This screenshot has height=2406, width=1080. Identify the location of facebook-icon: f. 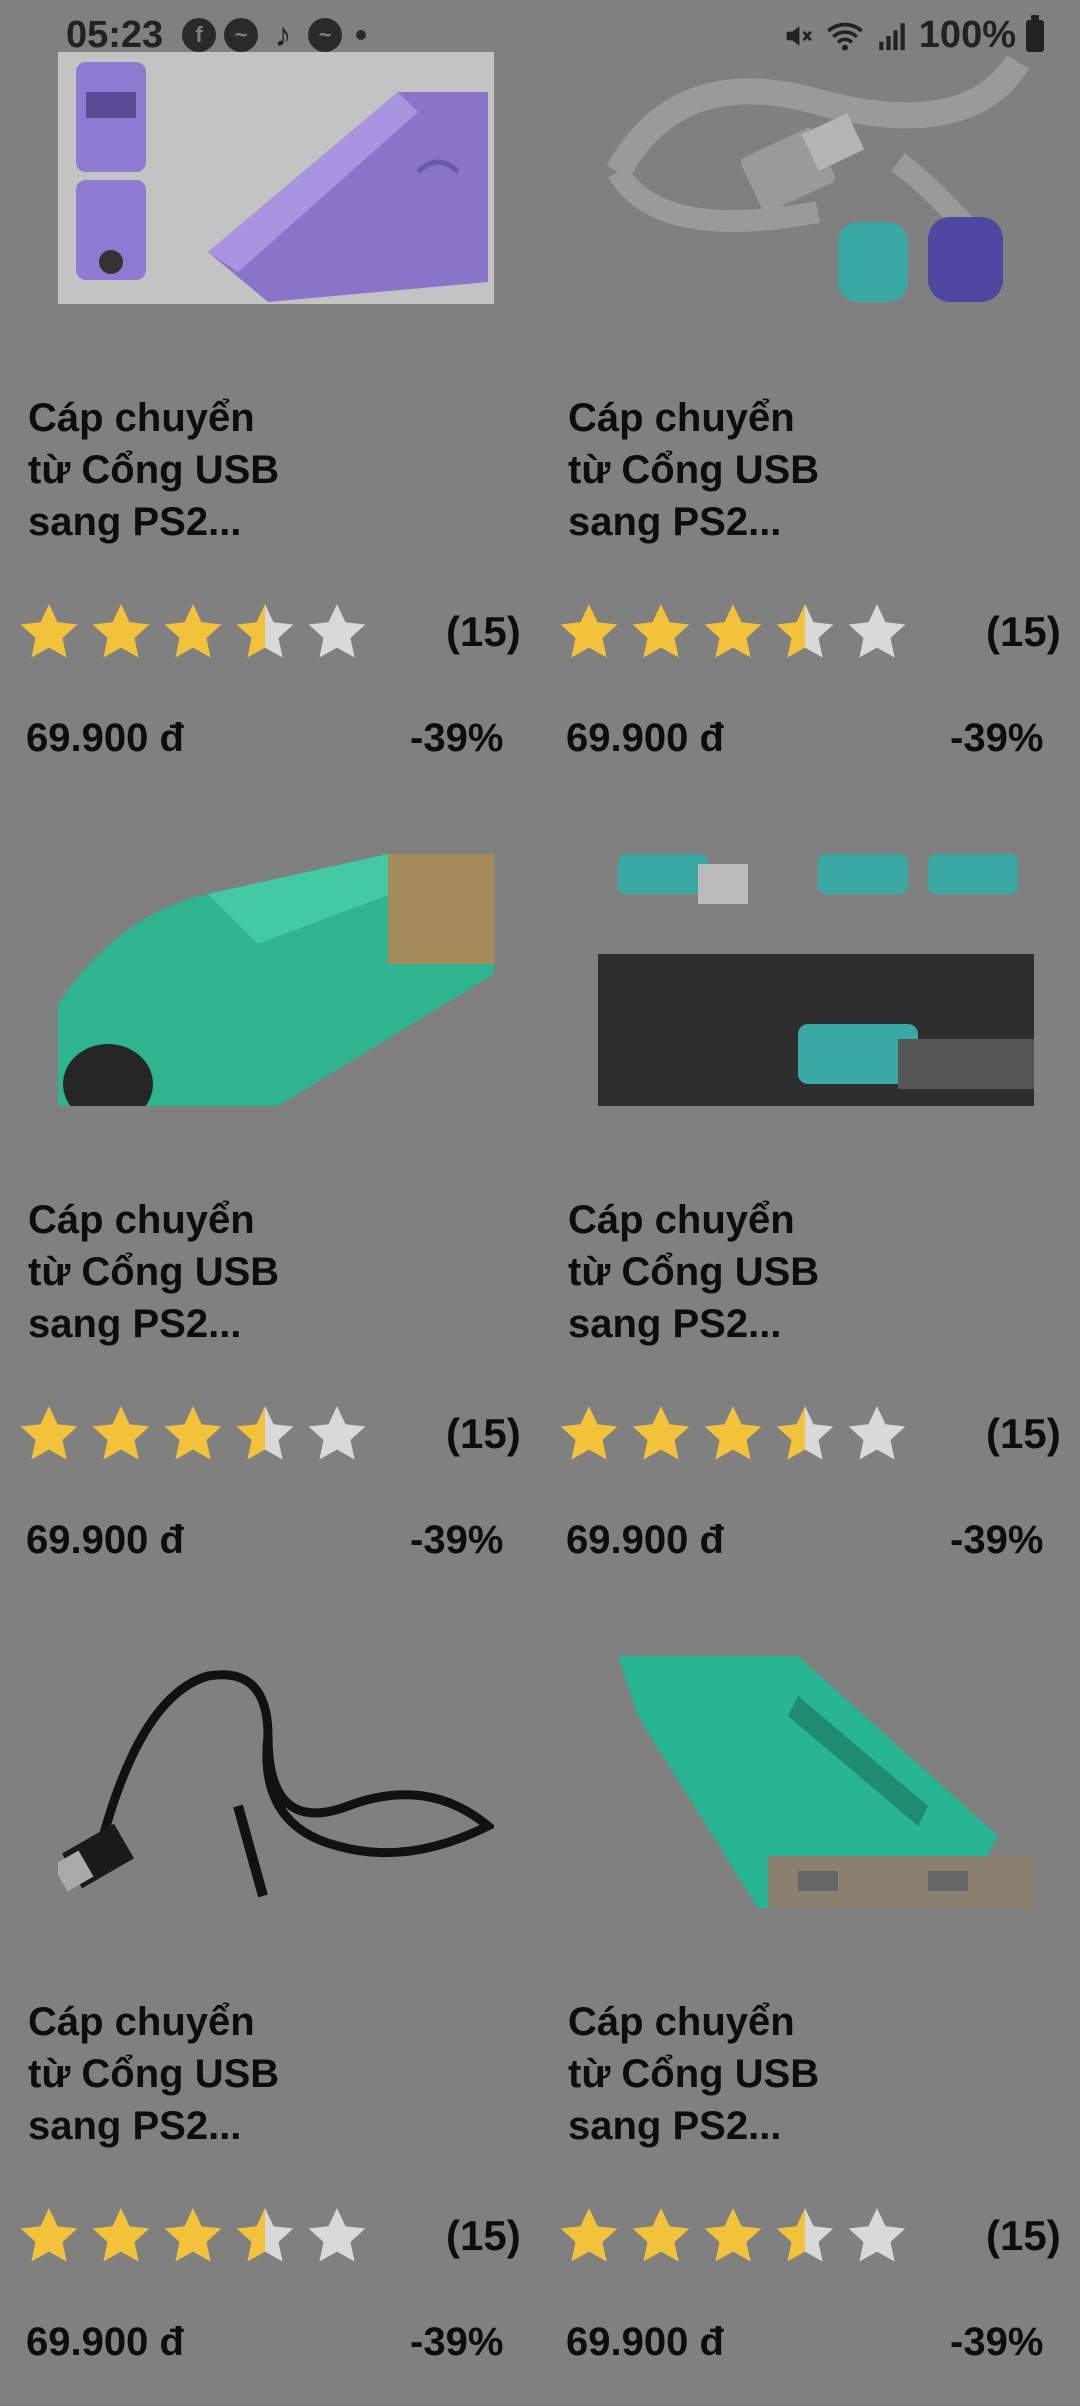
(199, 35).